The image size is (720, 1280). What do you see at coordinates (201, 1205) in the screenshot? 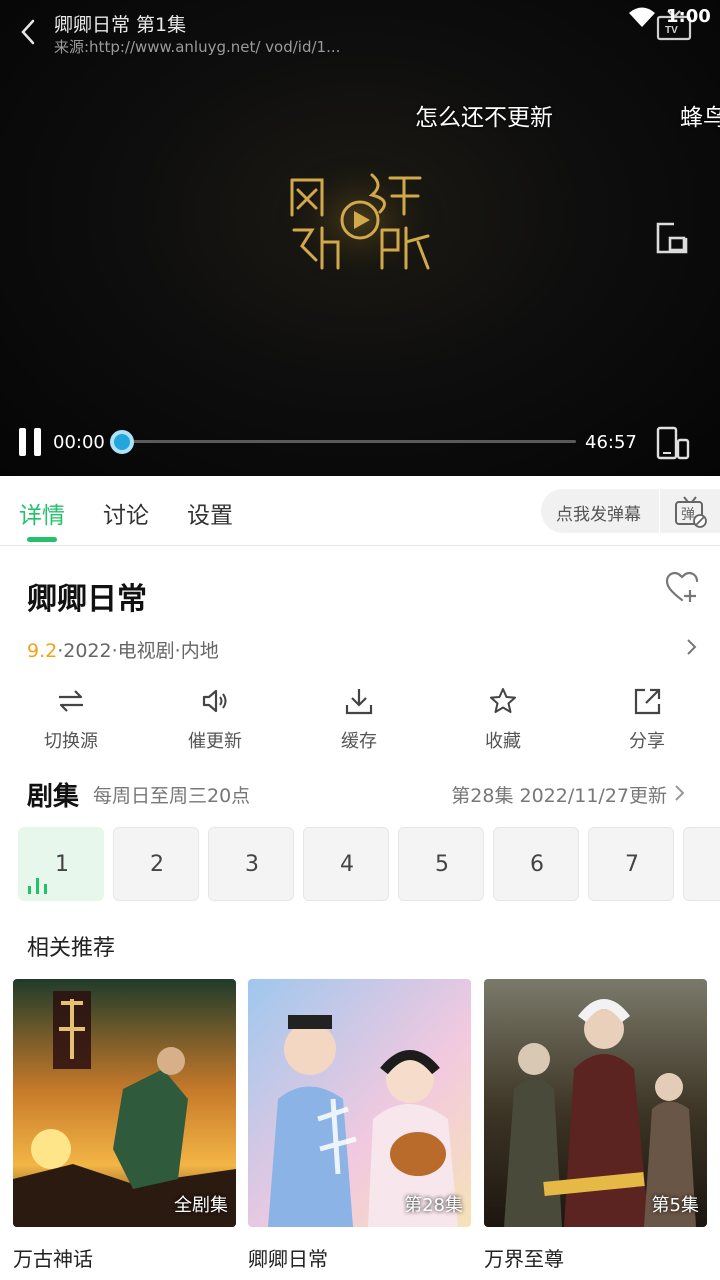
I see `episode-badge: 全剧集` at bounding box center [201, 1205].